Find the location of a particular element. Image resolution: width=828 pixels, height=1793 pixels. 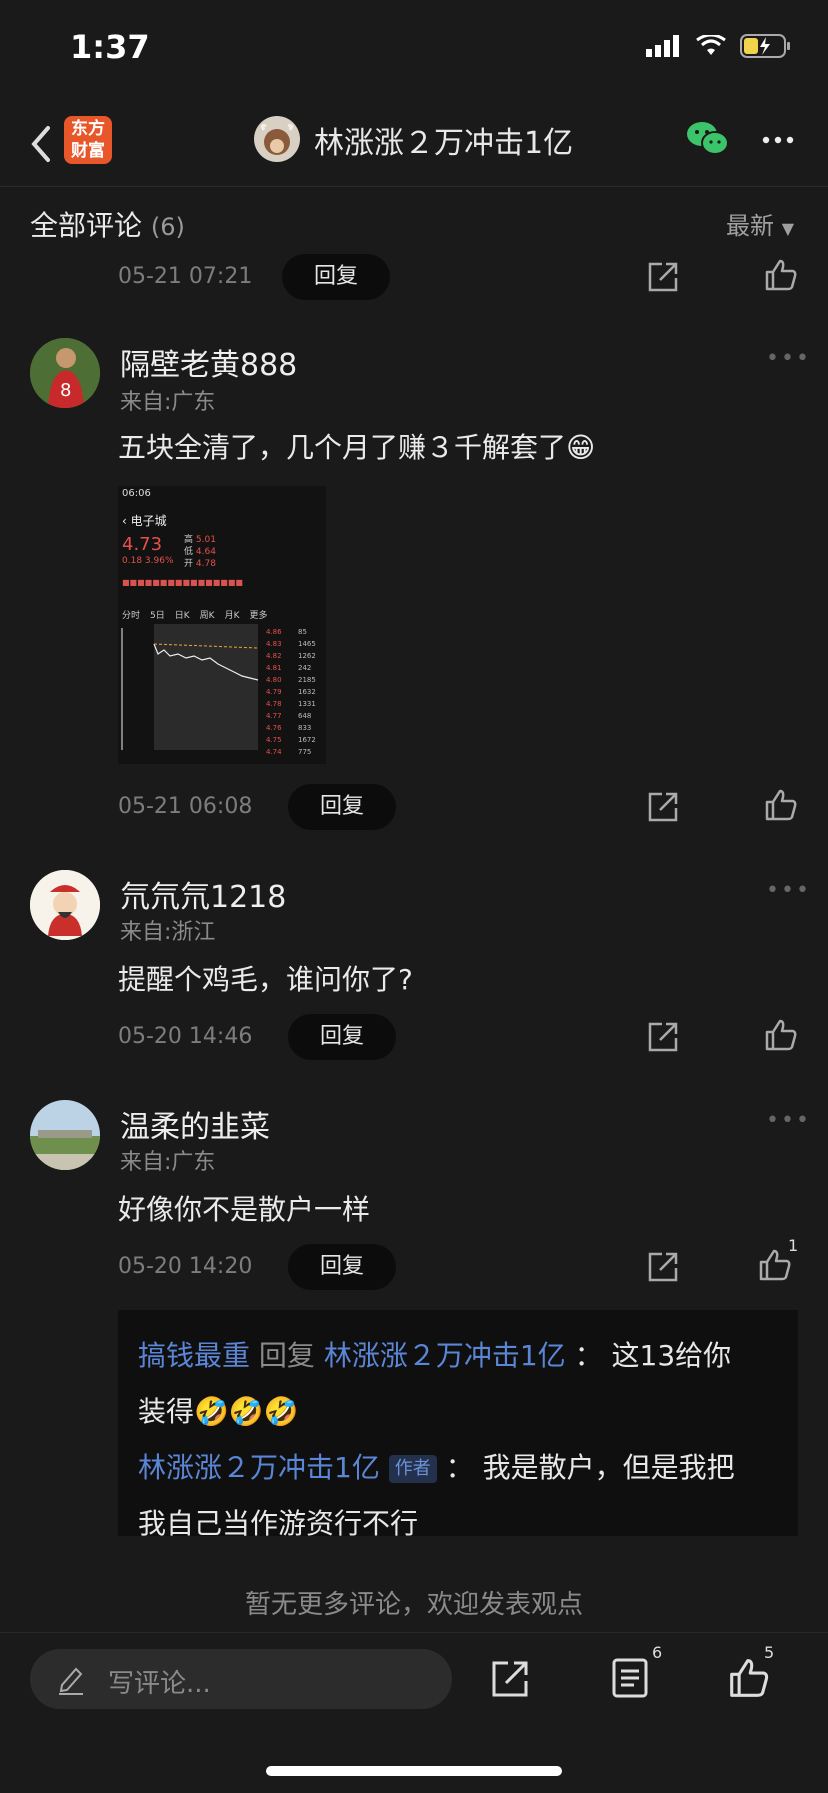

comment-content: 好像你不是散户一样 is located at coordinates (244, 1209).